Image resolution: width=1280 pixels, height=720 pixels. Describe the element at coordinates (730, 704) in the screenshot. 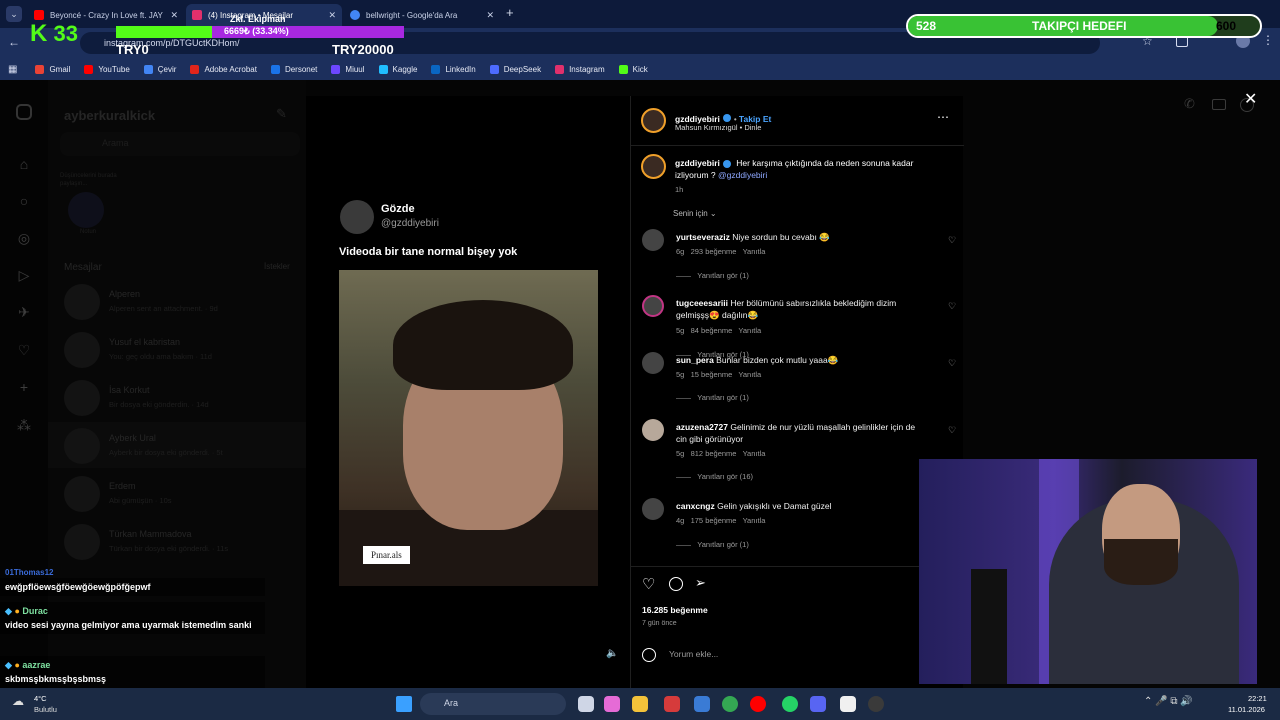

I see `chrome-icon` at that location.